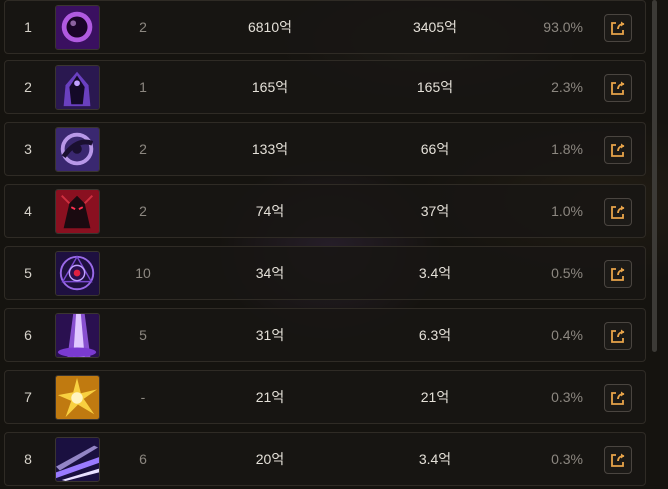  Describe the element at coordinates (325, 211) in the screenshot. I see `table-row: 4 2 74억 37억 1.0%` at that location.